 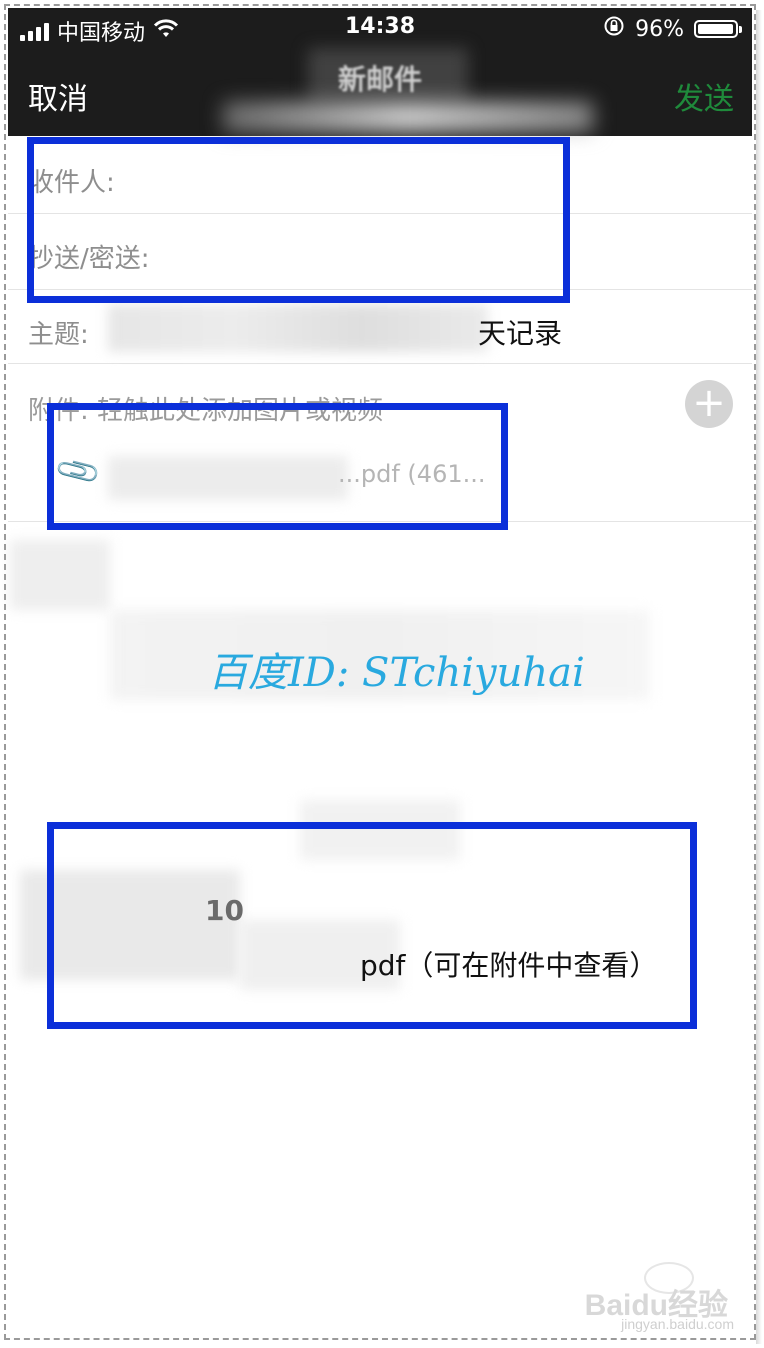 I want to click on frame-shadow, so click(x=759, y=677).